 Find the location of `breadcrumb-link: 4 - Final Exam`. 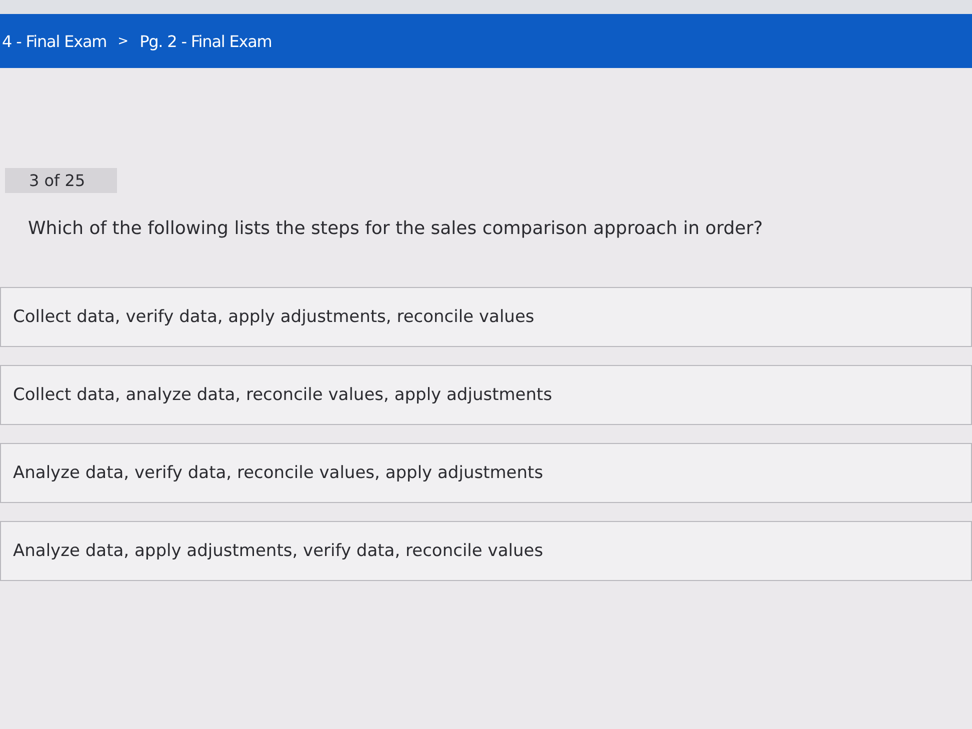

breadcrumb-link: 4 - Final Exam is located at coordinates (54, 41).